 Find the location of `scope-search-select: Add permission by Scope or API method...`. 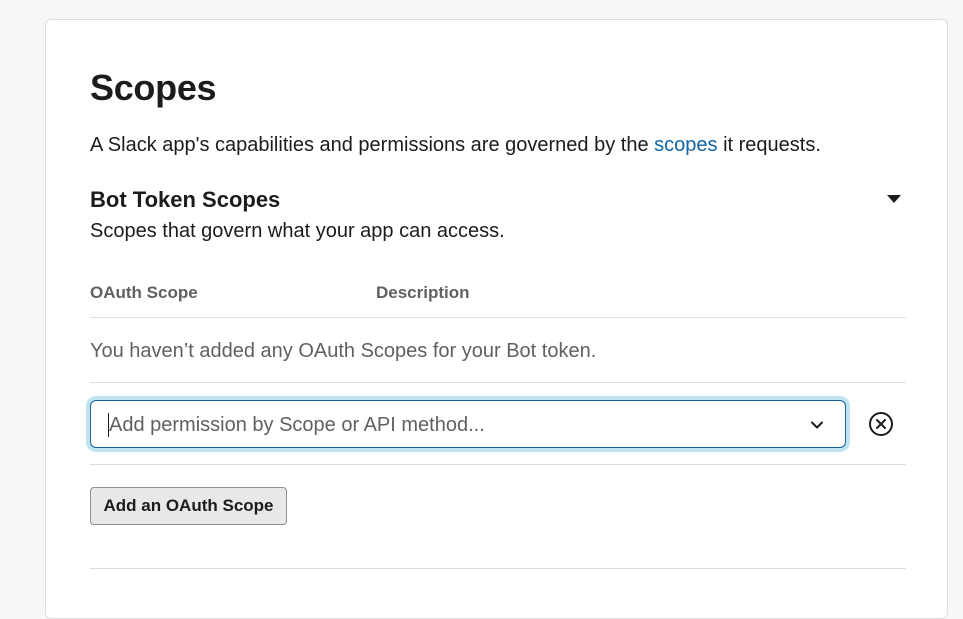

scope-search-select: Add permission by Scope or API method... is located at coordinates (468, 424).